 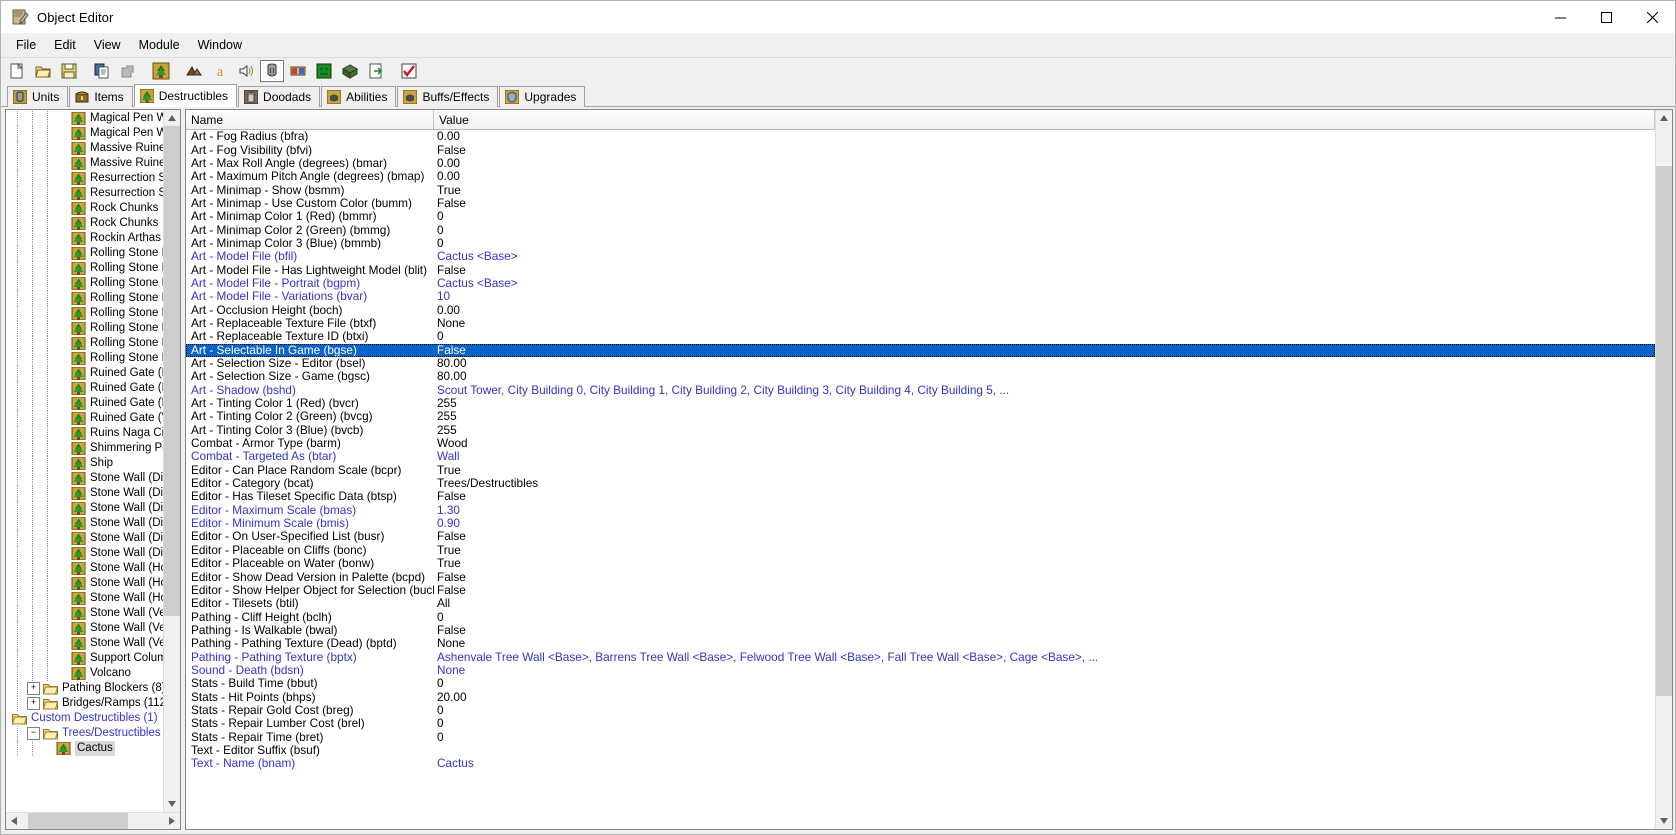 What do you see at coordinates (84, 688) in the screenshot?
I see `tree-folder-item: + Pathing Blockers (8)` at bounding box center [84, 688].